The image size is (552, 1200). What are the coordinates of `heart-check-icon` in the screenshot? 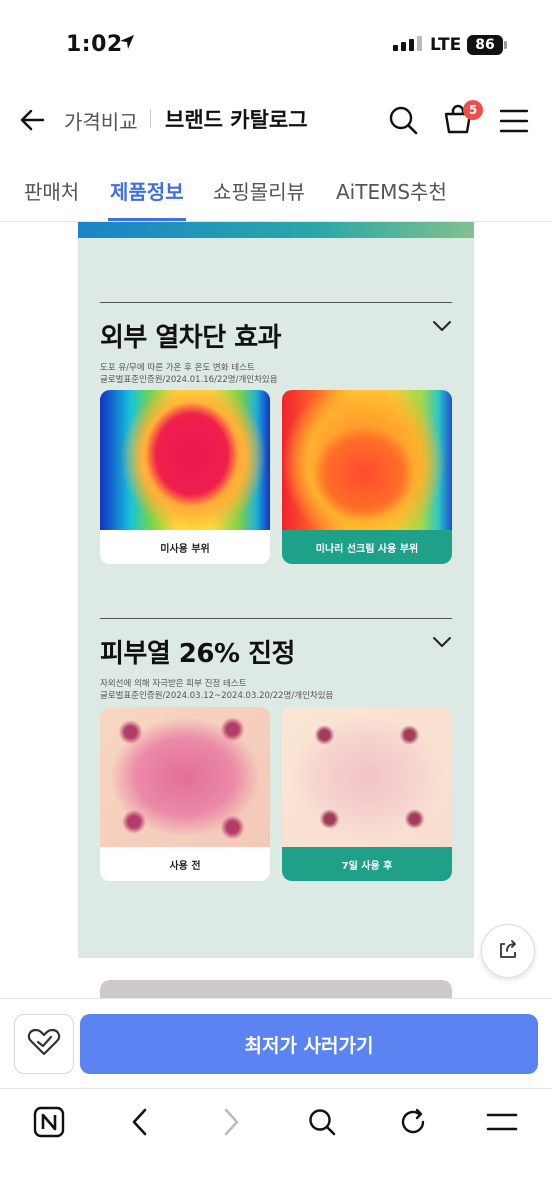 It's located at (44, 1044).